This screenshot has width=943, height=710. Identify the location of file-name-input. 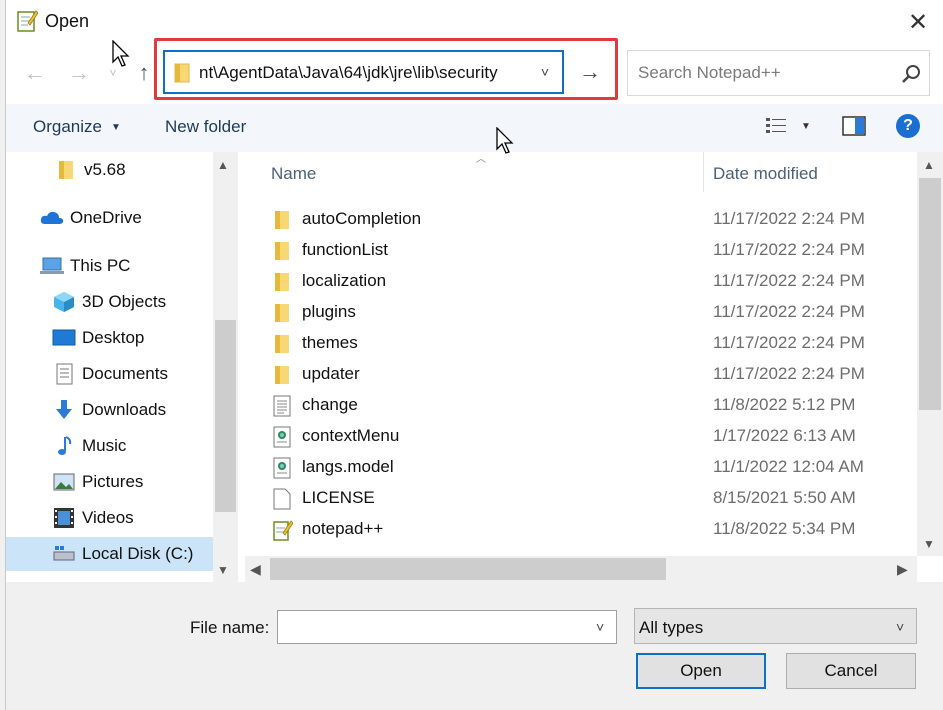
(434, 627).